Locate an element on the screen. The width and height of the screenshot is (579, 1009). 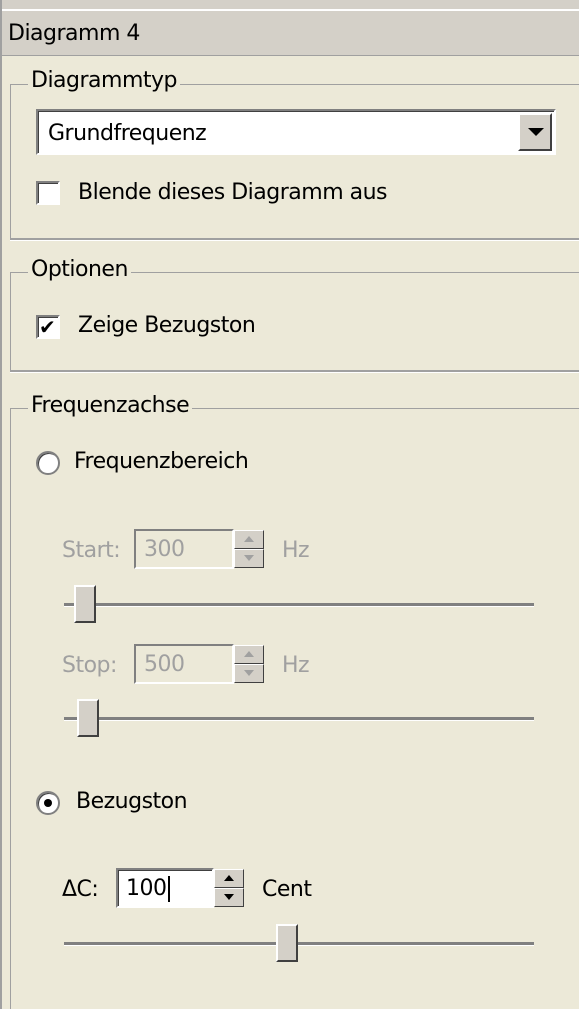
show-reference-checkbox: ✔ is located at coordinates (48, 327).